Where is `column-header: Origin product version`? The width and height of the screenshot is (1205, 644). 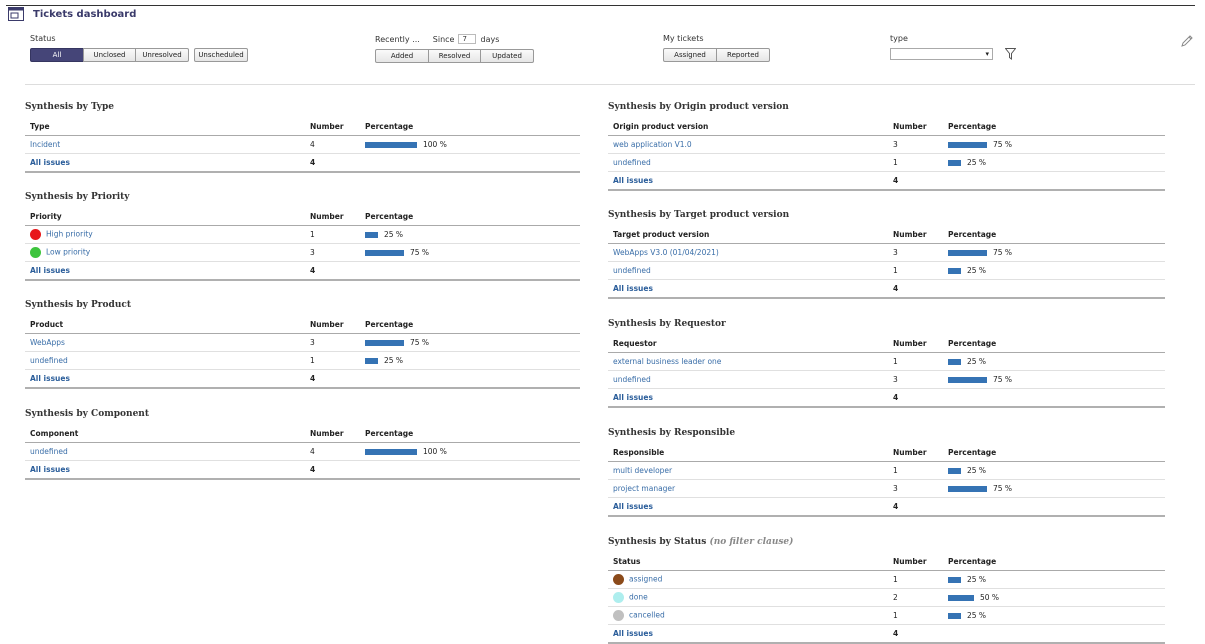
column-header: Origin product version is located at coordinates (748, 126).